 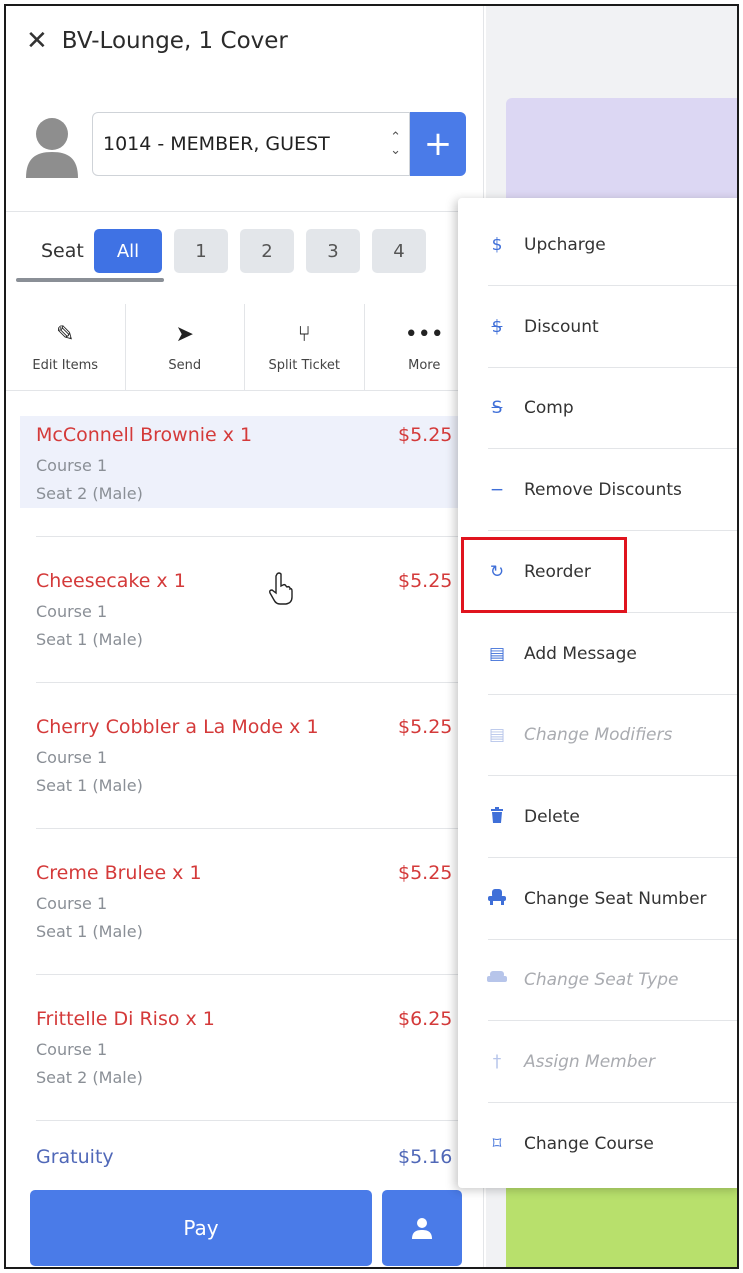 I want to click on trash-icon, so click(x=497, y=817).